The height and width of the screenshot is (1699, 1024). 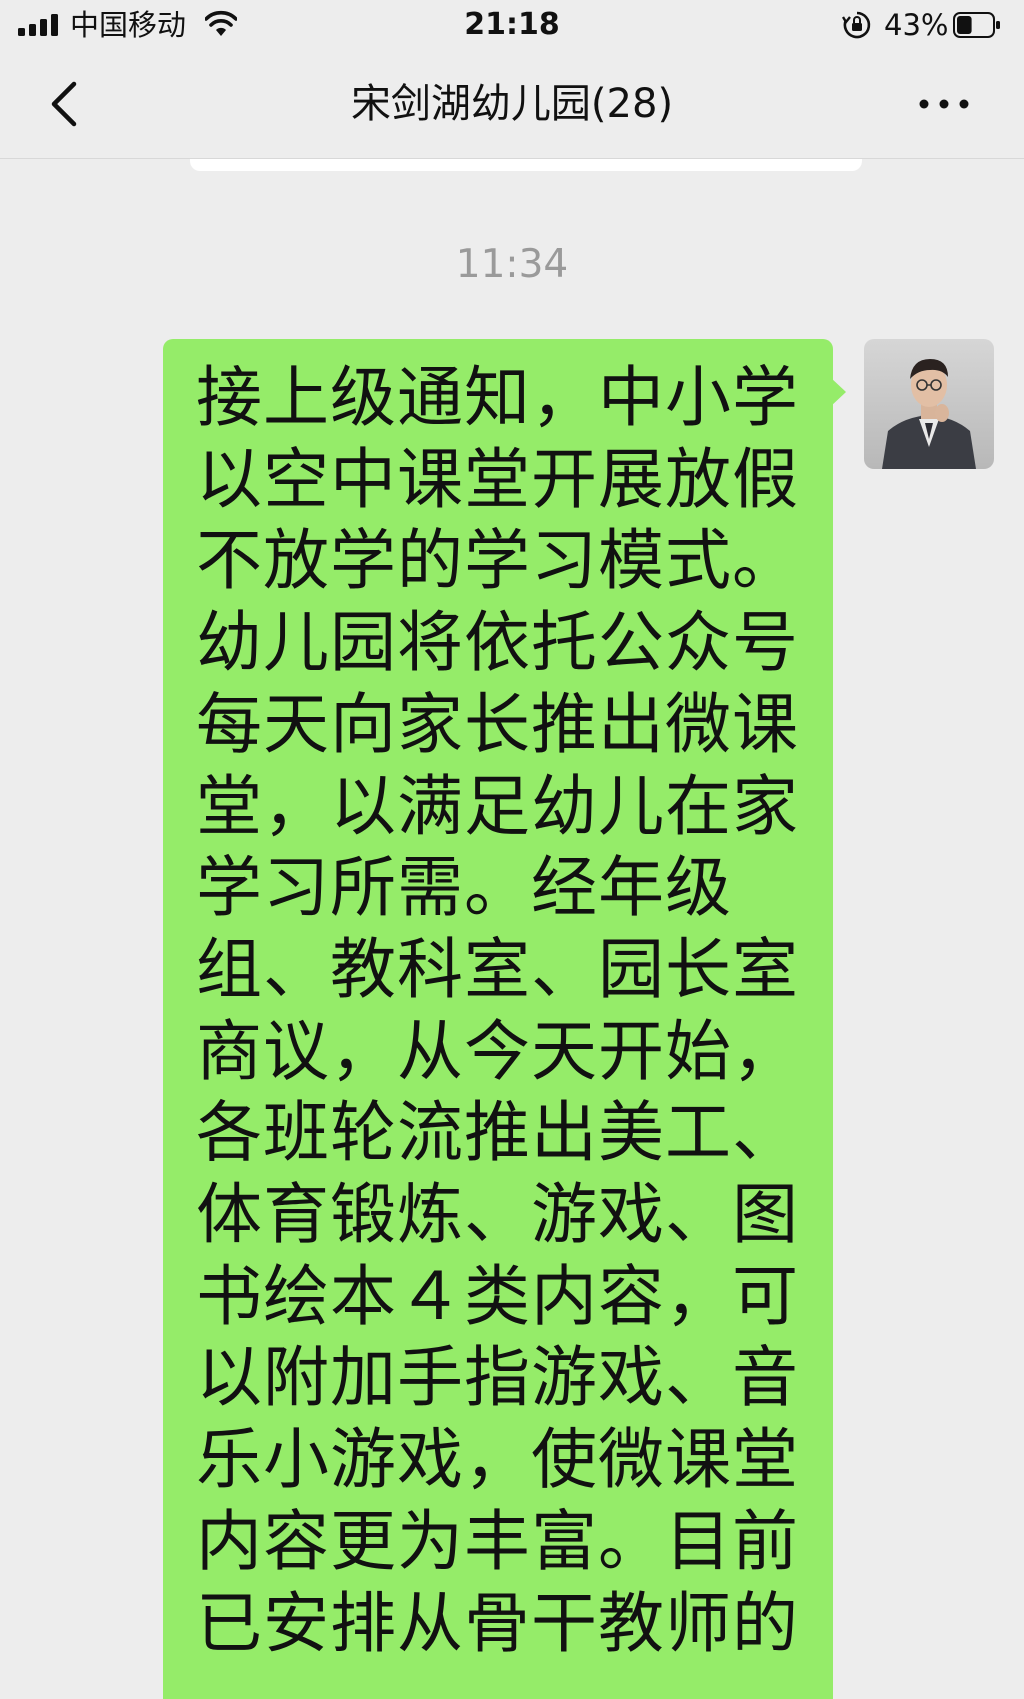 What do you see at coordinates (497, 1378) in the screenshot?
I see `message-line: 以附加手指游戏、音` at bounding box center [497, 1378].